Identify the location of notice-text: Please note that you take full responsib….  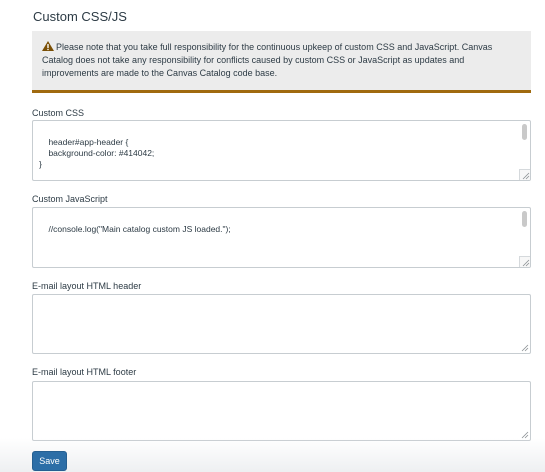
(267, 60).